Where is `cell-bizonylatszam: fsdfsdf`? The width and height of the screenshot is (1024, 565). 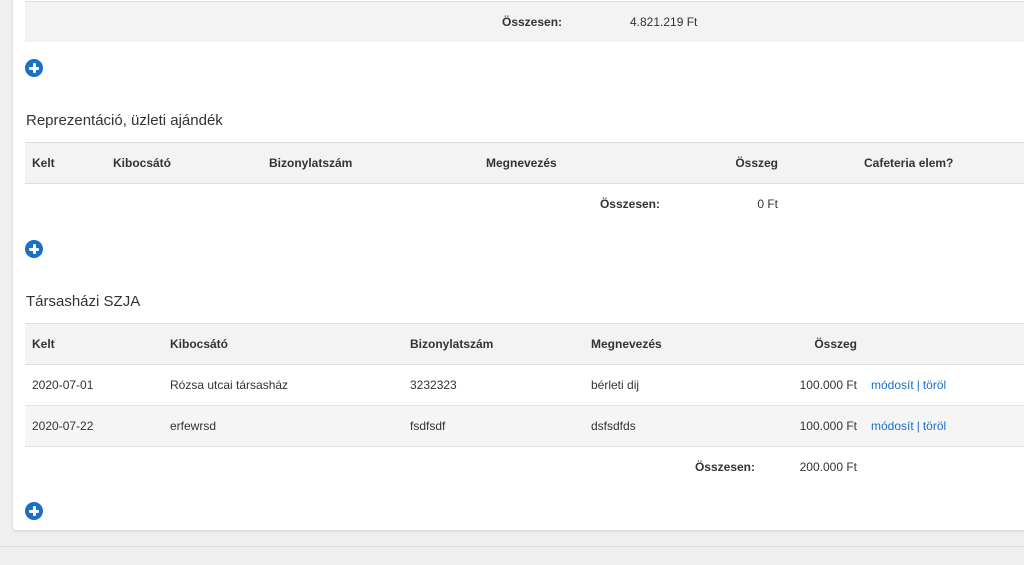
cell-bizonylatszam: fsdfsdf is located at coordinates (493, 426).